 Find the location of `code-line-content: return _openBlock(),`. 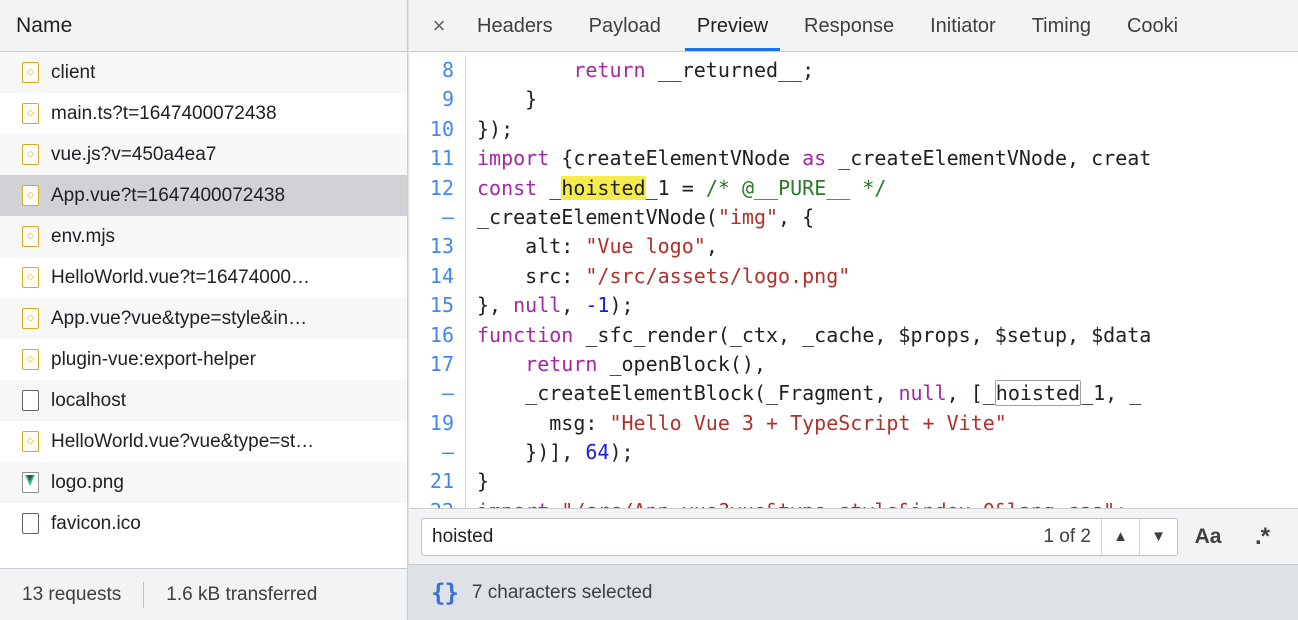

code-line-content: return _openBlock(), is located at coordinates (881, 364).